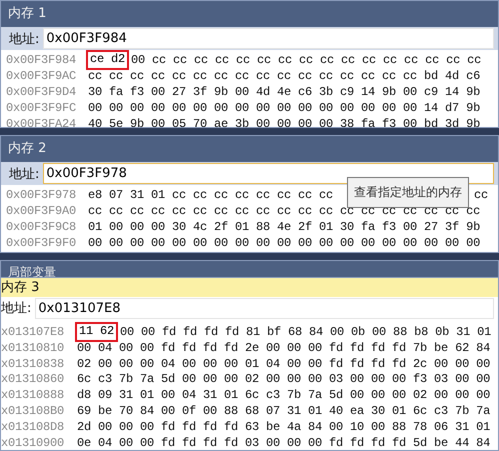 Image resolution: width=499 pixels, height=451 pixels. I want to click on memory-address: 0x00F3F9F0, so click(41, 243).